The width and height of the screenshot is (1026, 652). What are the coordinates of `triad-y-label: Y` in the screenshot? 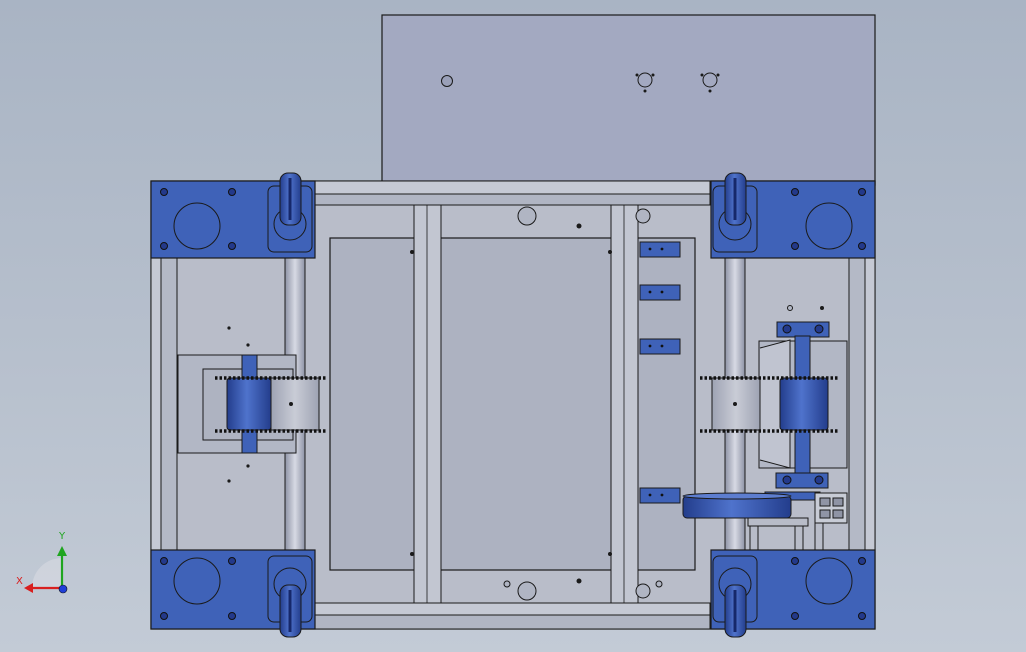 It's located at (62, 536).